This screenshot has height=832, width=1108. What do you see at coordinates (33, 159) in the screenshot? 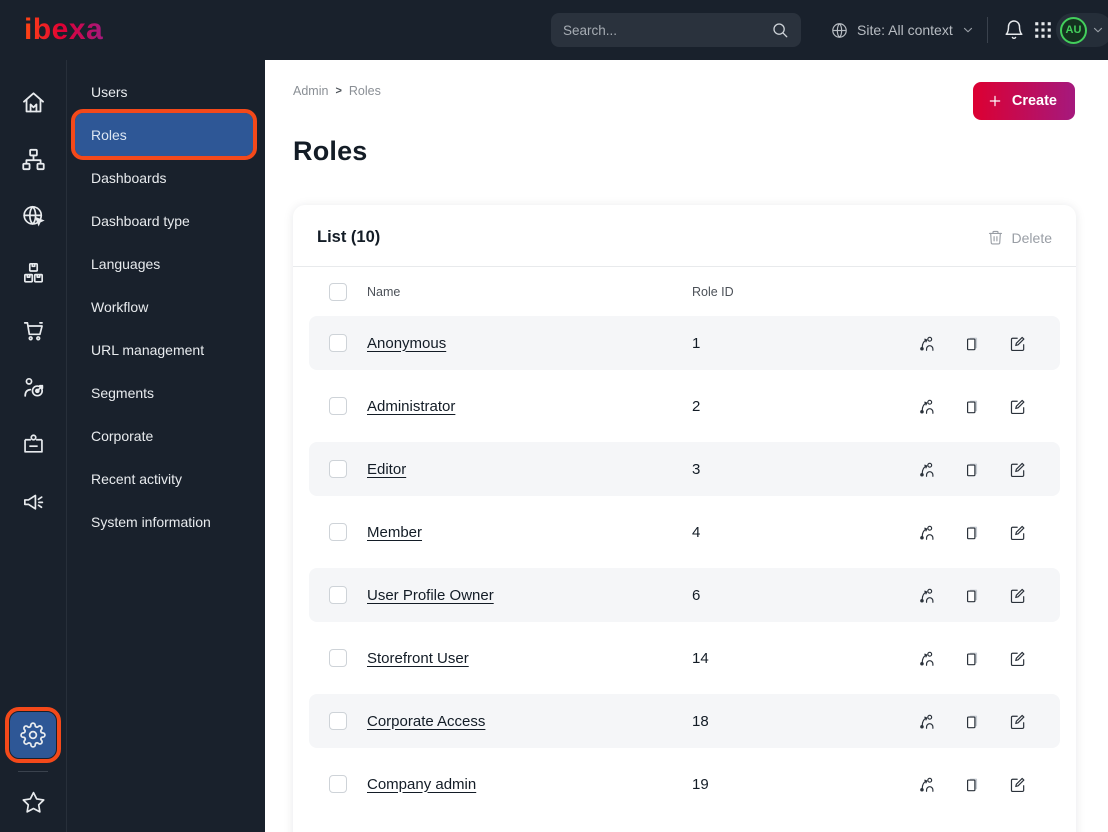
I see `rail-item-content-structure` at bounding box center [33, 159].